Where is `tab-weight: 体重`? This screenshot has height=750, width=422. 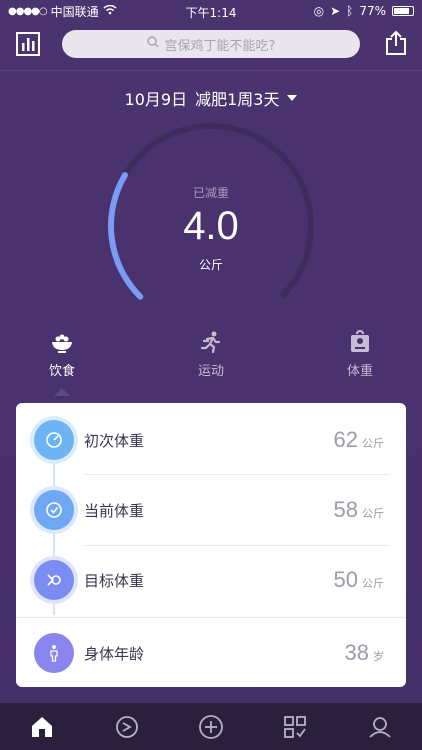
tab-weight: 体重 is located at coordinates (360, 354).